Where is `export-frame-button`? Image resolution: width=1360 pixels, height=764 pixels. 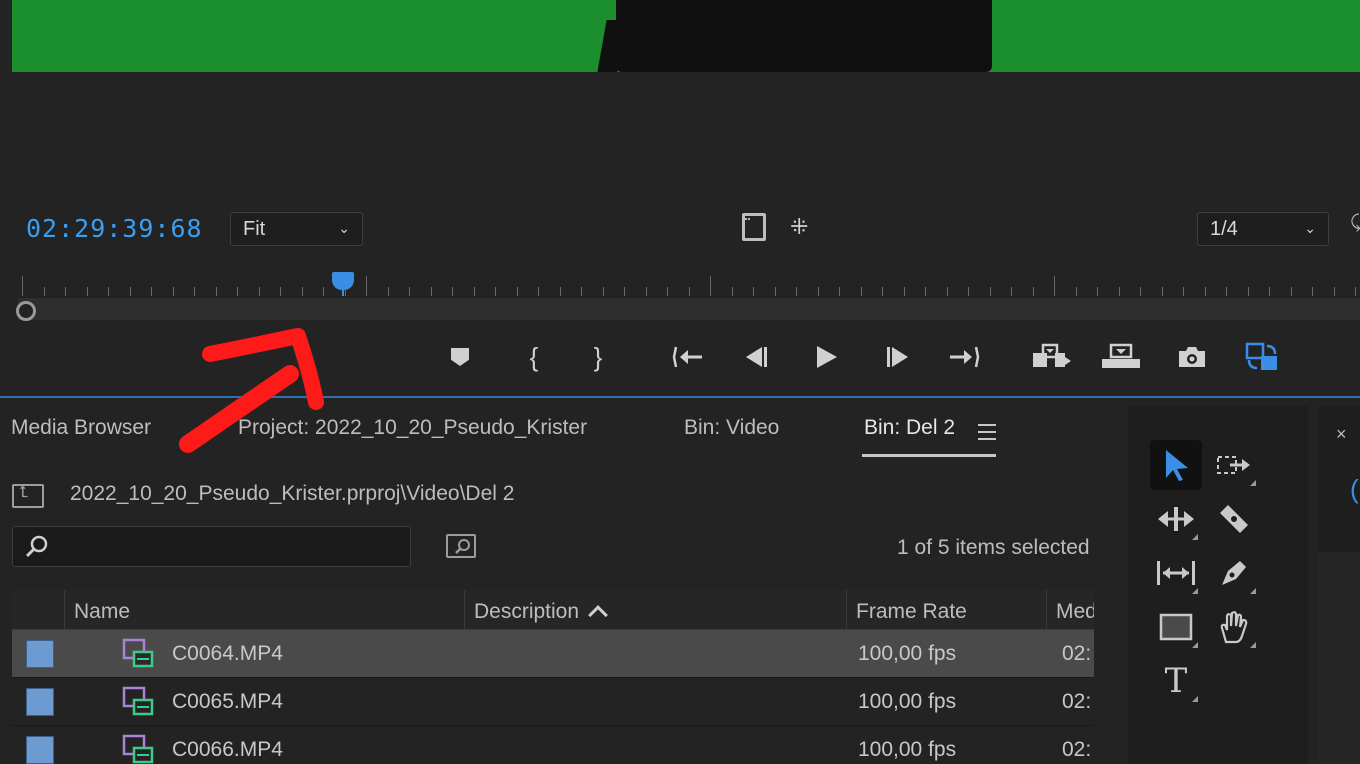 export-frame-button is located at coordinates (1192, 357).